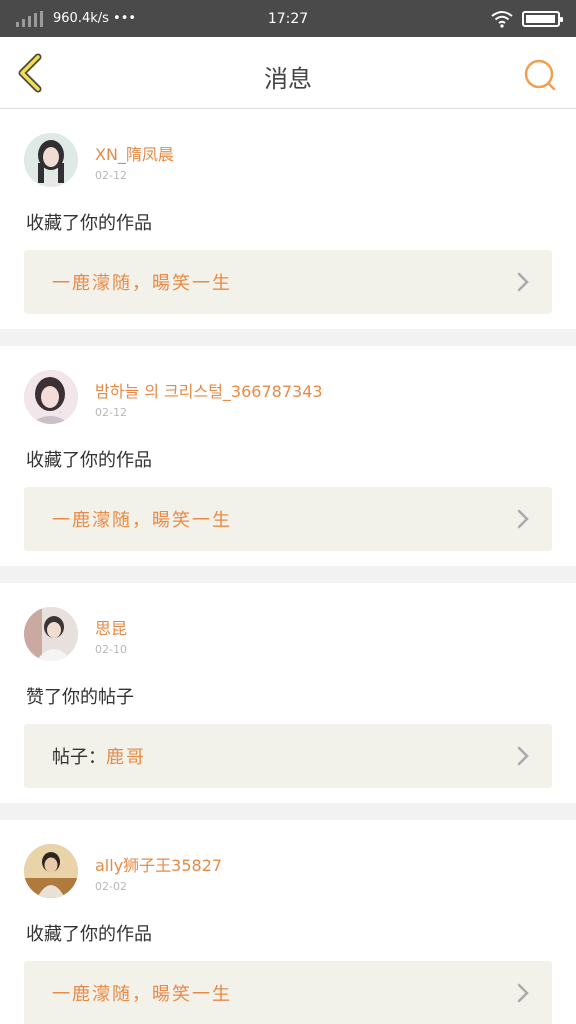 This screenshot has height=1024, width=576. What do you see at coordinates (288, 79) in the screenshot?
I see `page-title: 消息` at bounding box center [288, 79].